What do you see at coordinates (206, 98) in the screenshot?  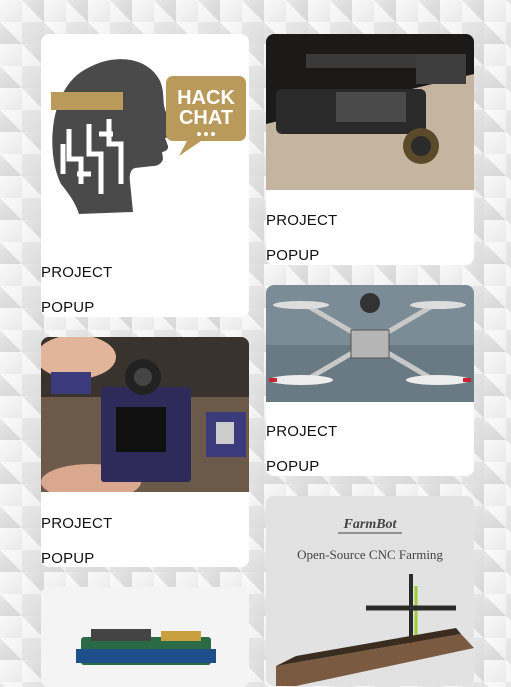 I see `hackchat-logo-line1: HACK` at bounding box center [206, 98].